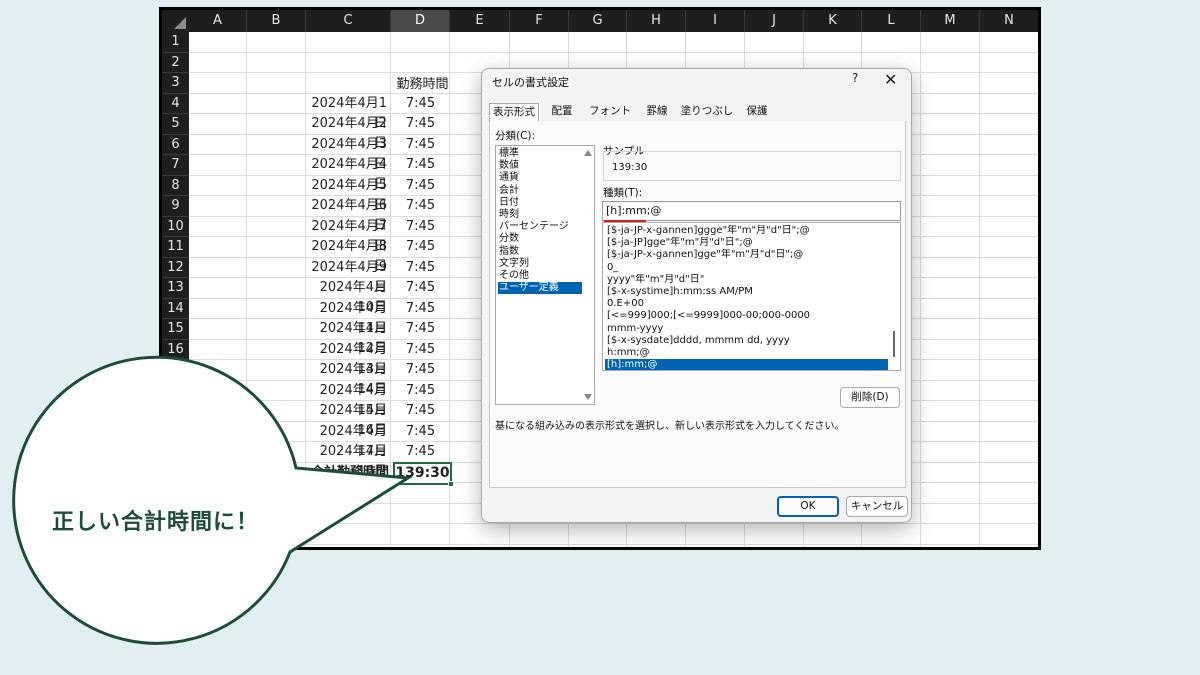 The width and height of the screenshot is (1200, 675). I want to click on speech-bubble-shape, so click(212, 500).